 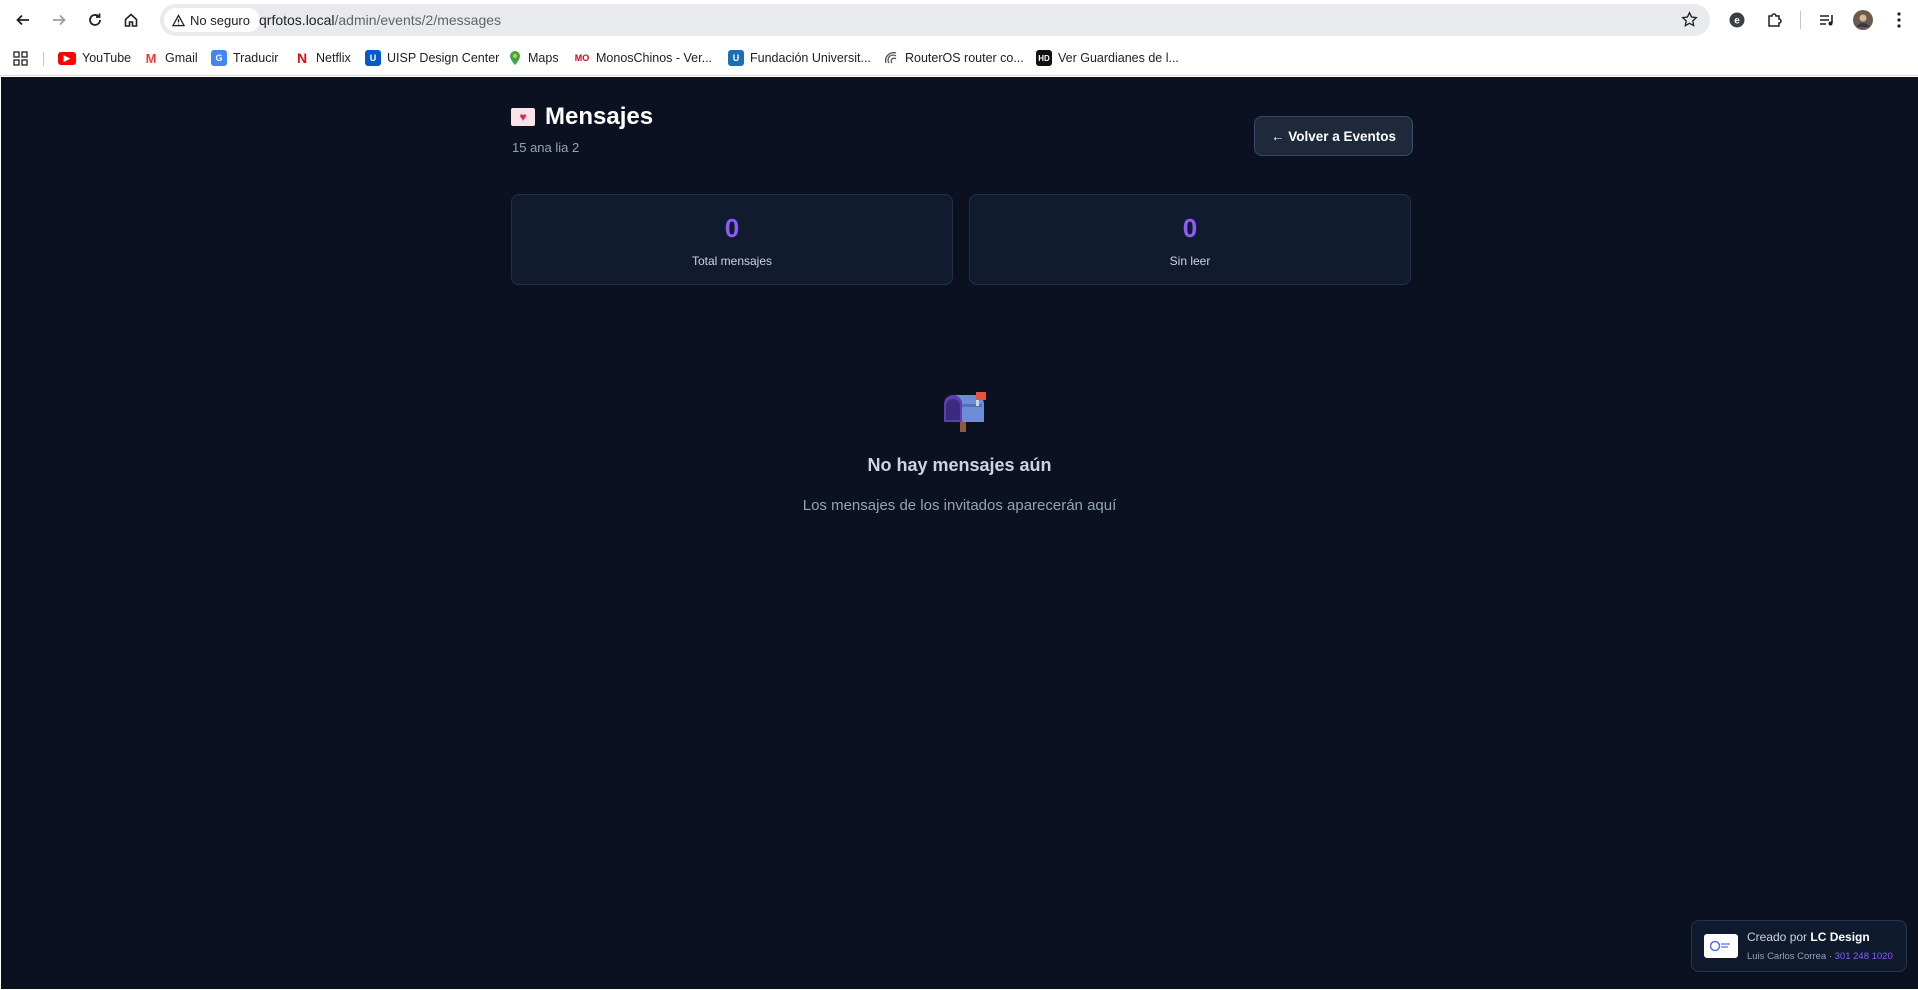 What do you see at coordinates (1840, 937) in the screenshot?
I see `credit-brand: LC Design` at bounding box center [1840, 937].